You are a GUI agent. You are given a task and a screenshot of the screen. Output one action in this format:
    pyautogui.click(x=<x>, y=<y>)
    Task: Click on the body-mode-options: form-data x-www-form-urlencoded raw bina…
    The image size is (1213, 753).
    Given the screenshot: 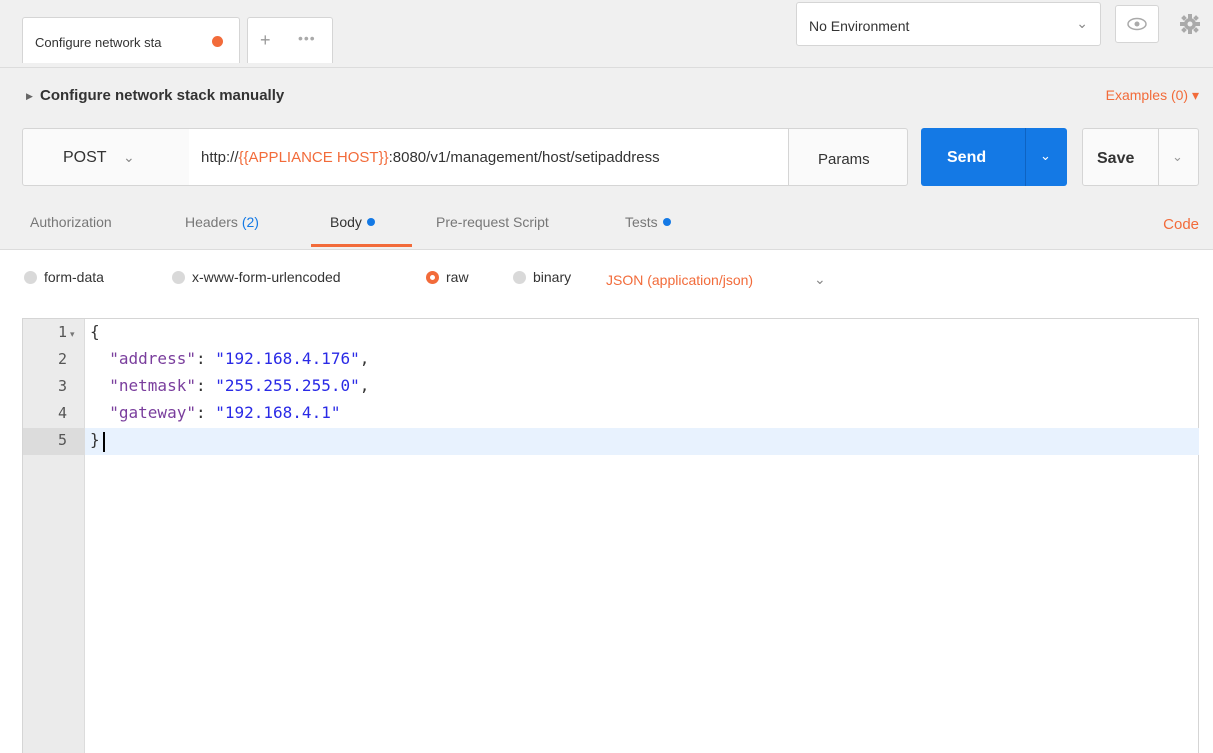 What is the action you would take?
    pyautogui.click(x=606, y=284)
    